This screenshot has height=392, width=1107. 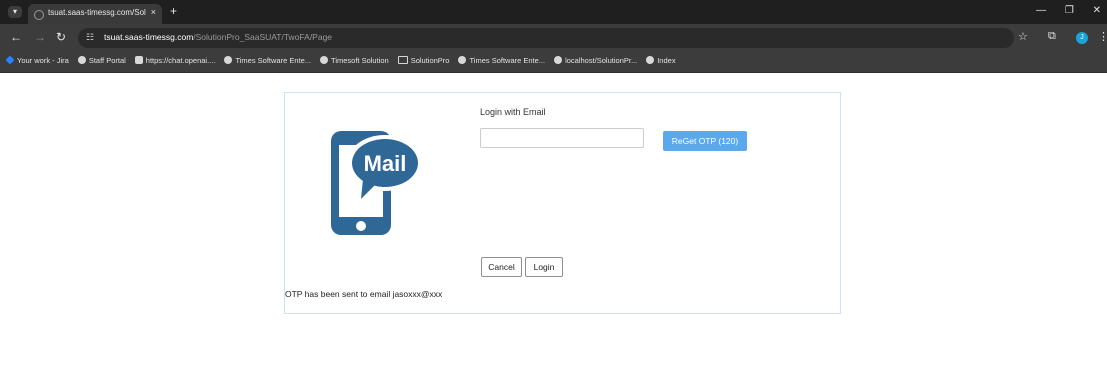 What do you see at coordinates (149, 37) in the screenshot?
I see `url-host: tsuat.saas-timessg.com` at bounding box center [149, 37].